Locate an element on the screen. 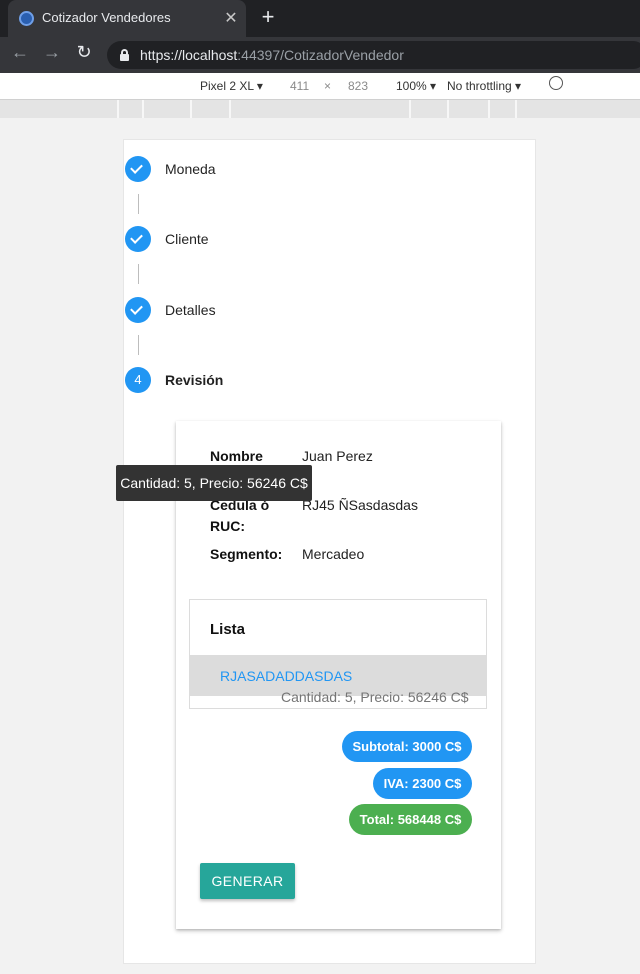 The width and height of the screenshot is (640, 974). step-label: Moneda is located at coordinates (190, 169).